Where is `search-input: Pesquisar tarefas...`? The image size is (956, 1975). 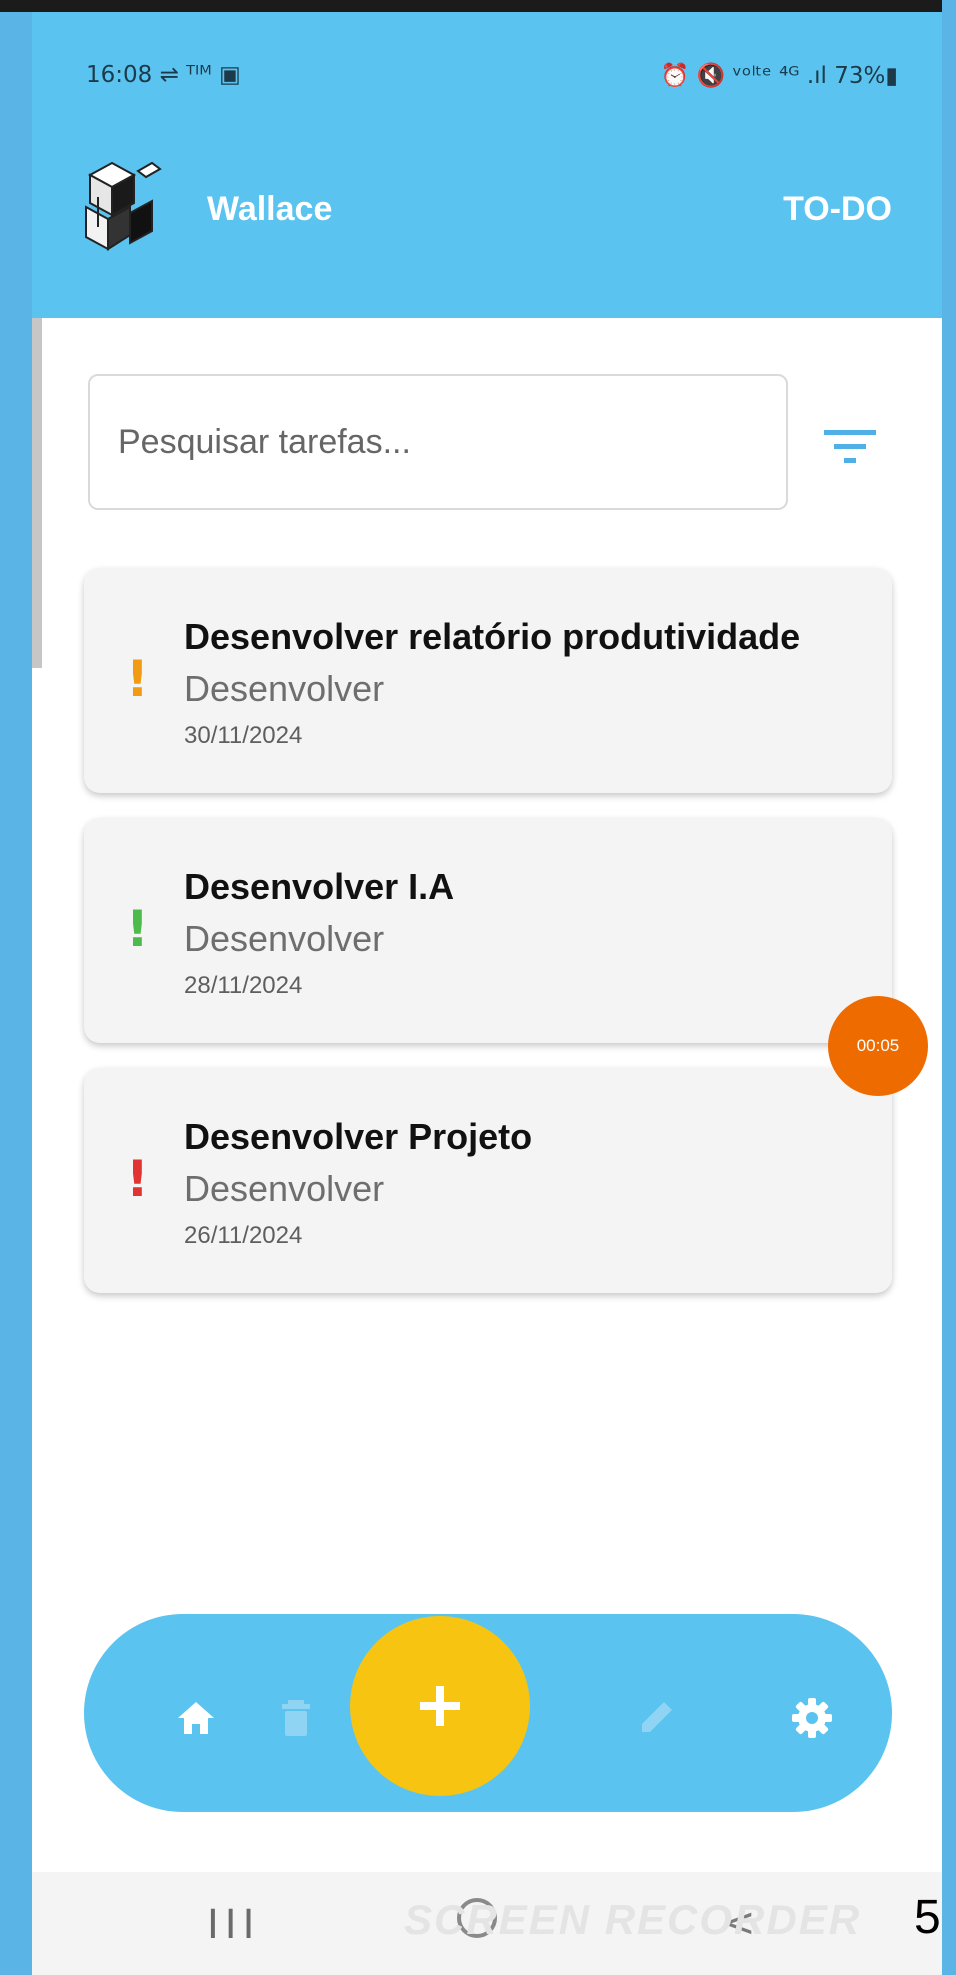 search-input: Pesquisar tarefas... is located at coordinates (438, 442).